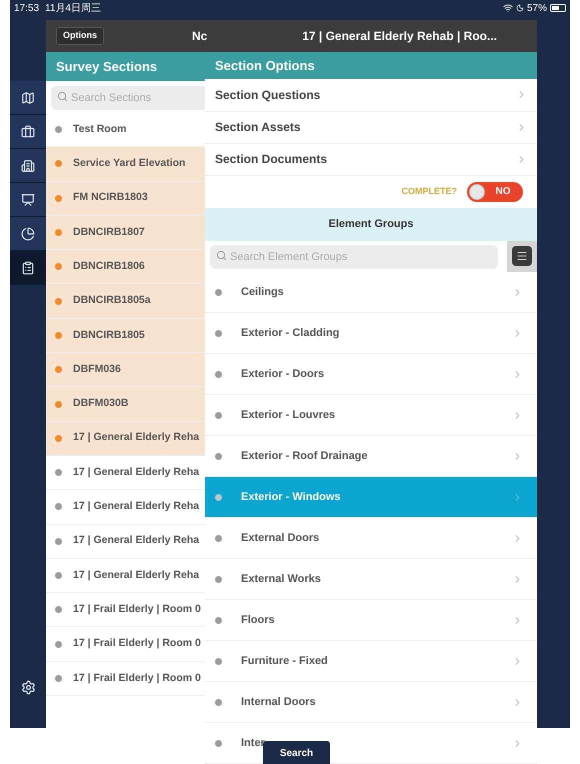  I want to click on pie-chart-icon, so click(28, 233).